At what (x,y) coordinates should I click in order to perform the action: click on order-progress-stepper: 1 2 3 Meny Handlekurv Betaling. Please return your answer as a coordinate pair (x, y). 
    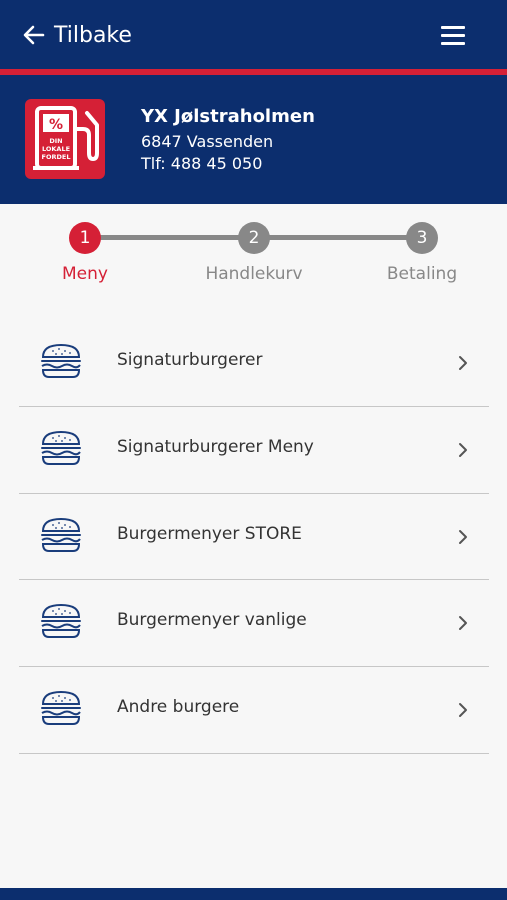
    Looking at the image, I should click on (253, 254).